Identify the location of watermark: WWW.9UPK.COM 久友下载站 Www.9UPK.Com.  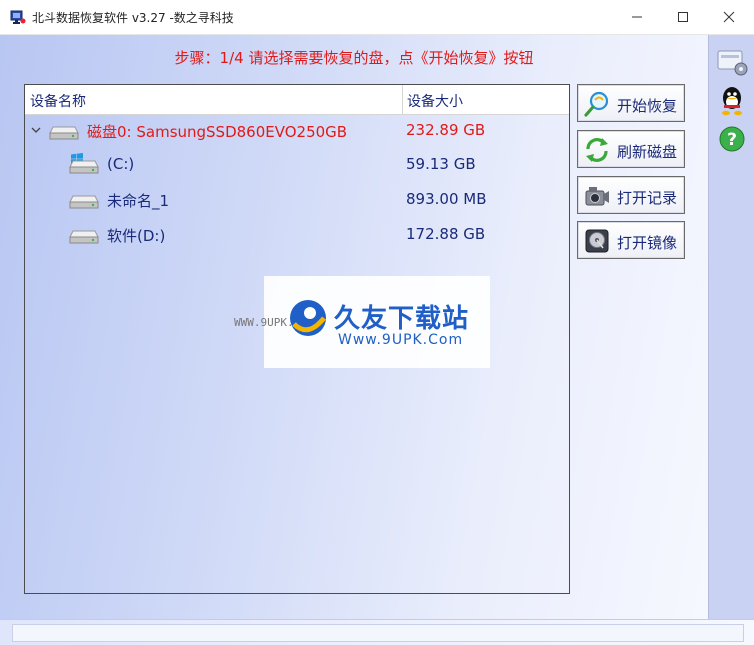
(362, 322).